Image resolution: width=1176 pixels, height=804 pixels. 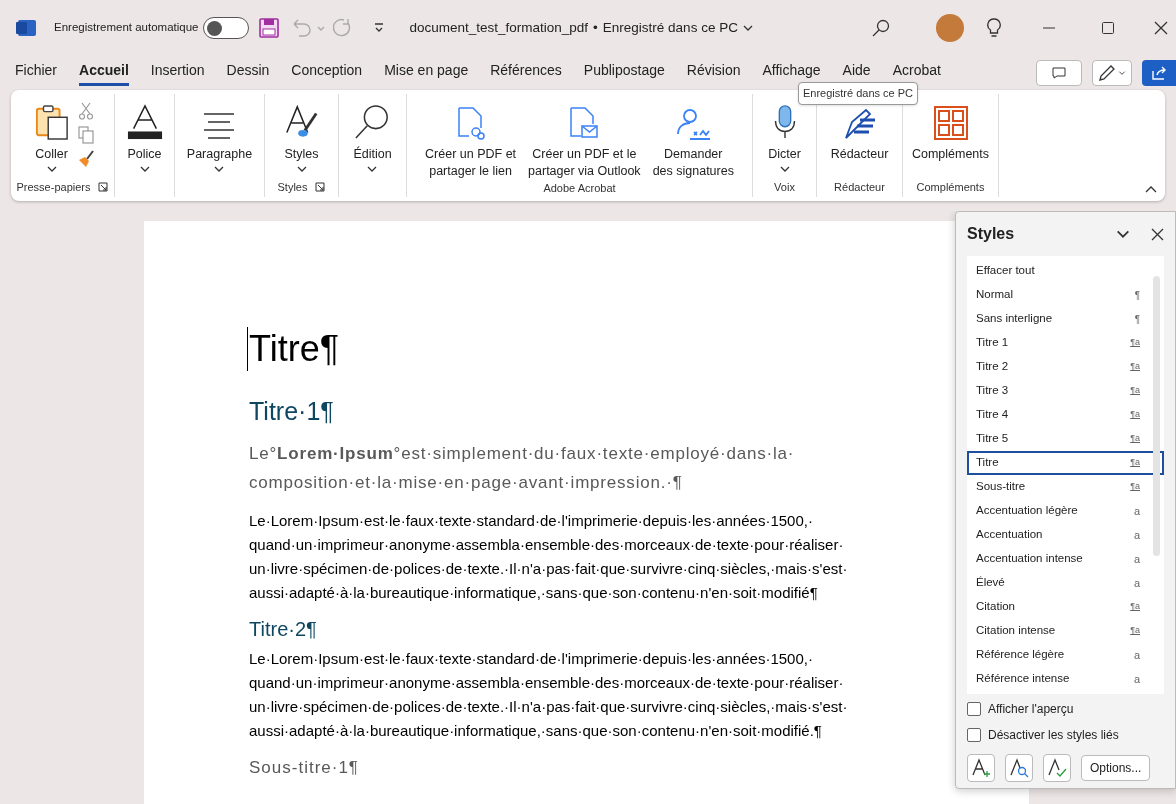 What do you see at coordinates (1065, 439) in the screenshot?
I see `style-list-item: Titre 5 ¶a` at bounding box center [1065, 439].